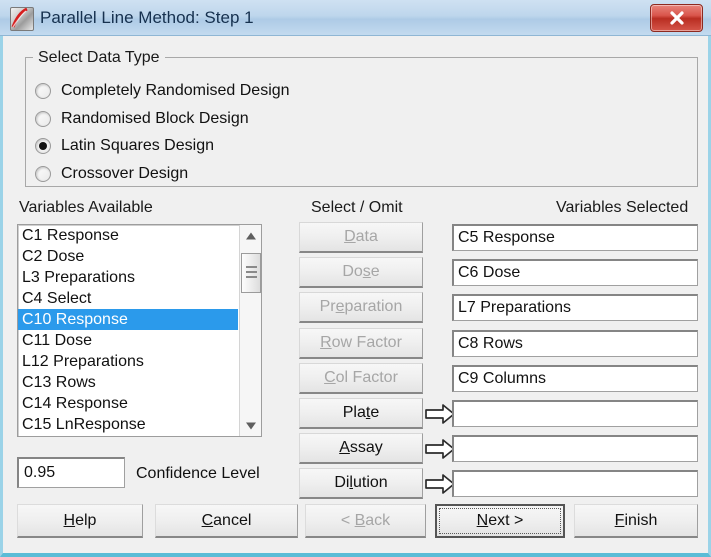  What do you see at coordinates (175, 90) in the screenshot?
I see `radio-label: Completely Randomised Design` at bounding box center [175, 90].